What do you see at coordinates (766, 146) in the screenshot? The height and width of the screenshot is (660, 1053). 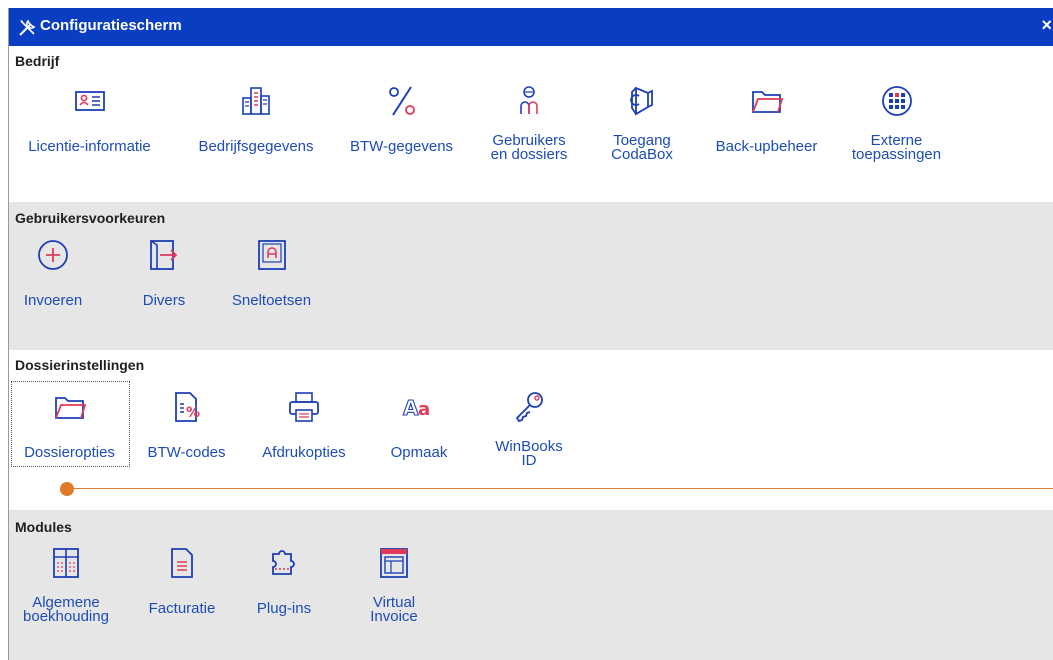 I see `item-label: Back-upbeheer` at bounding box center [766, 146].